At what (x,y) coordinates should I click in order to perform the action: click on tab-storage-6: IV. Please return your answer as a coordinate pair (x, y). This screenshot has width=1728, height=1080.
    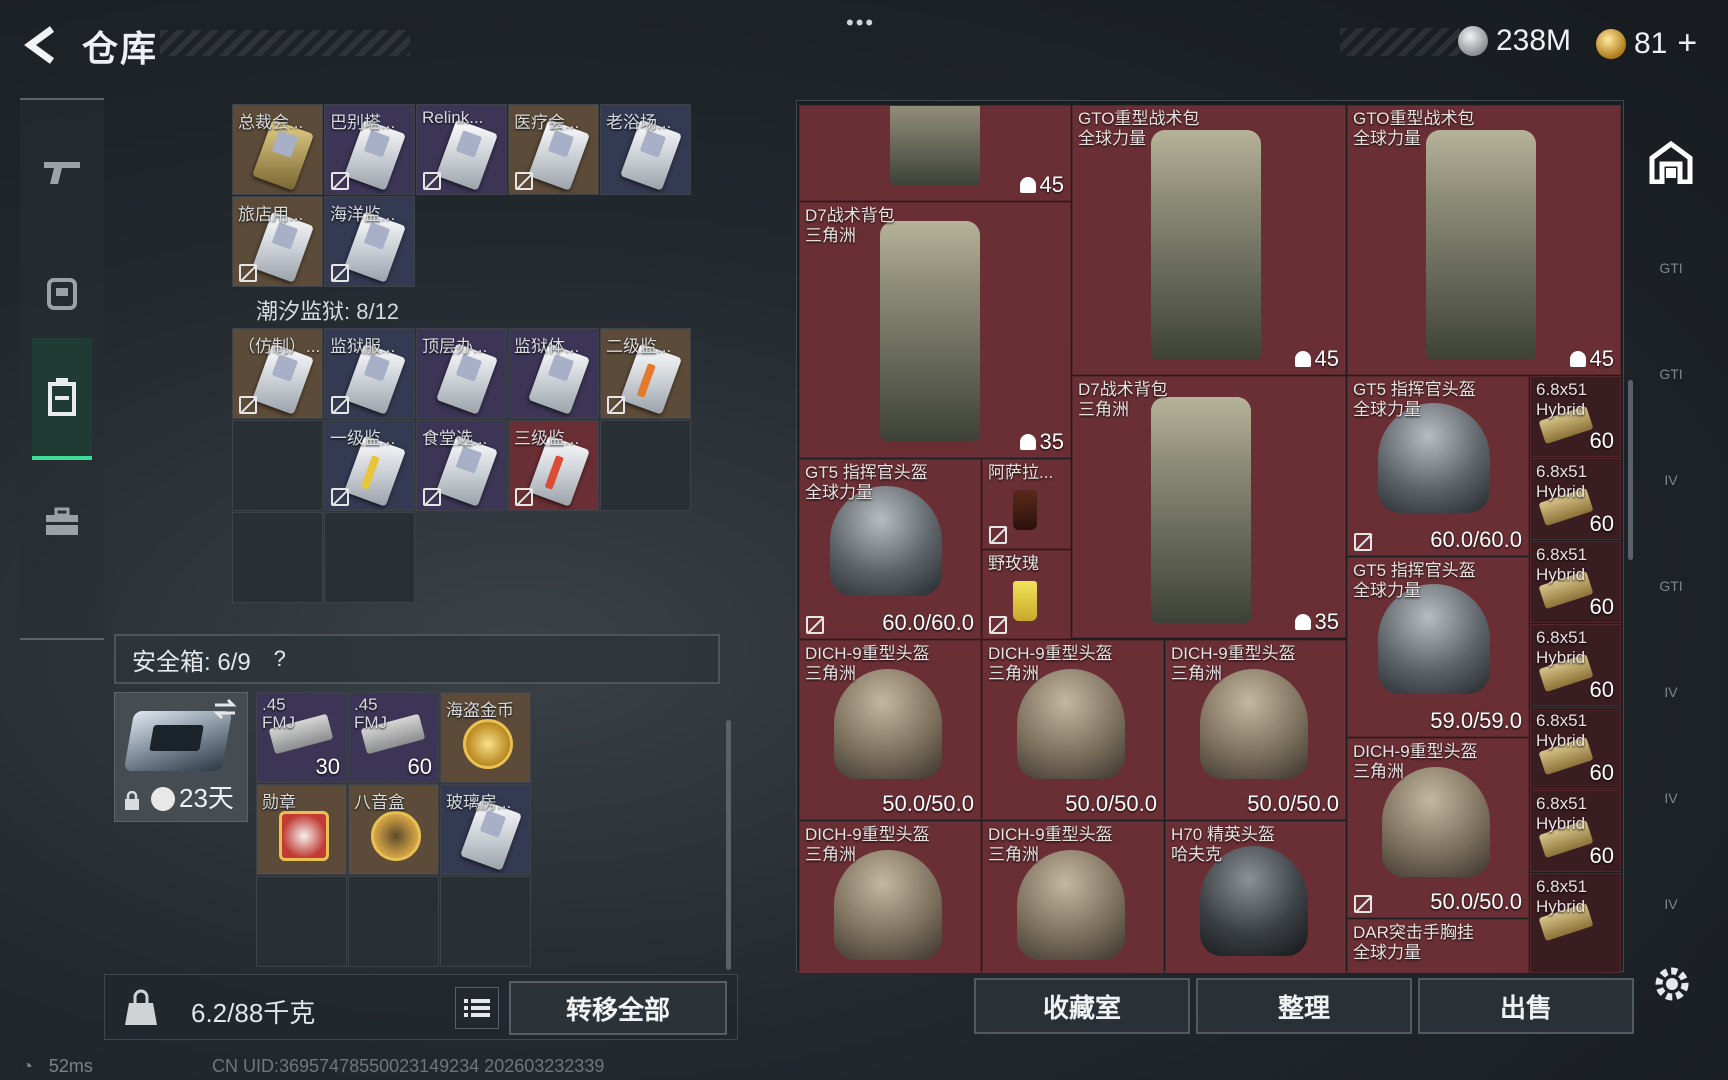
    Looking at the image, I should click on (1671, 798).